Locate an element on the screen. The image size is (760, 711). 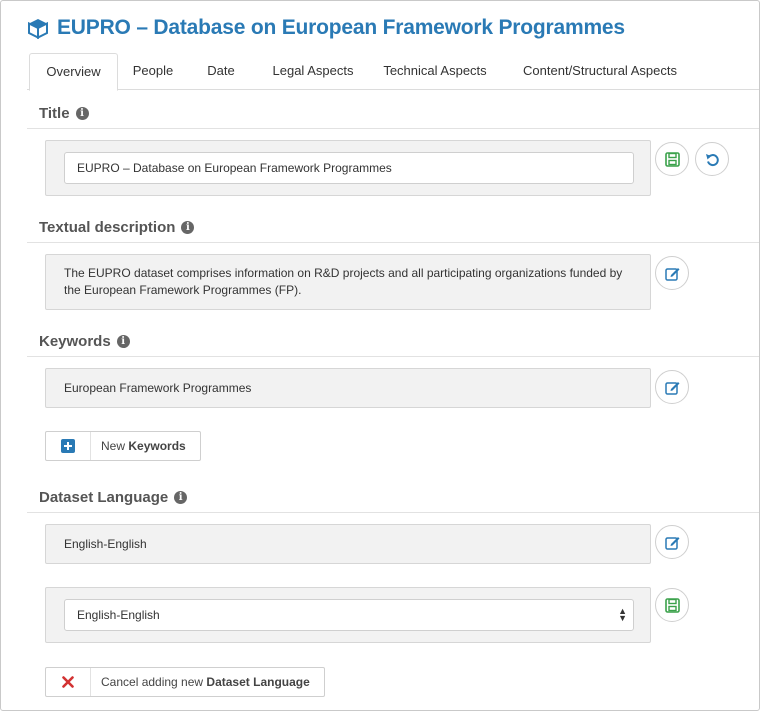
language-select: English-English ▲ ▼ is located at coordinates (349, 615).